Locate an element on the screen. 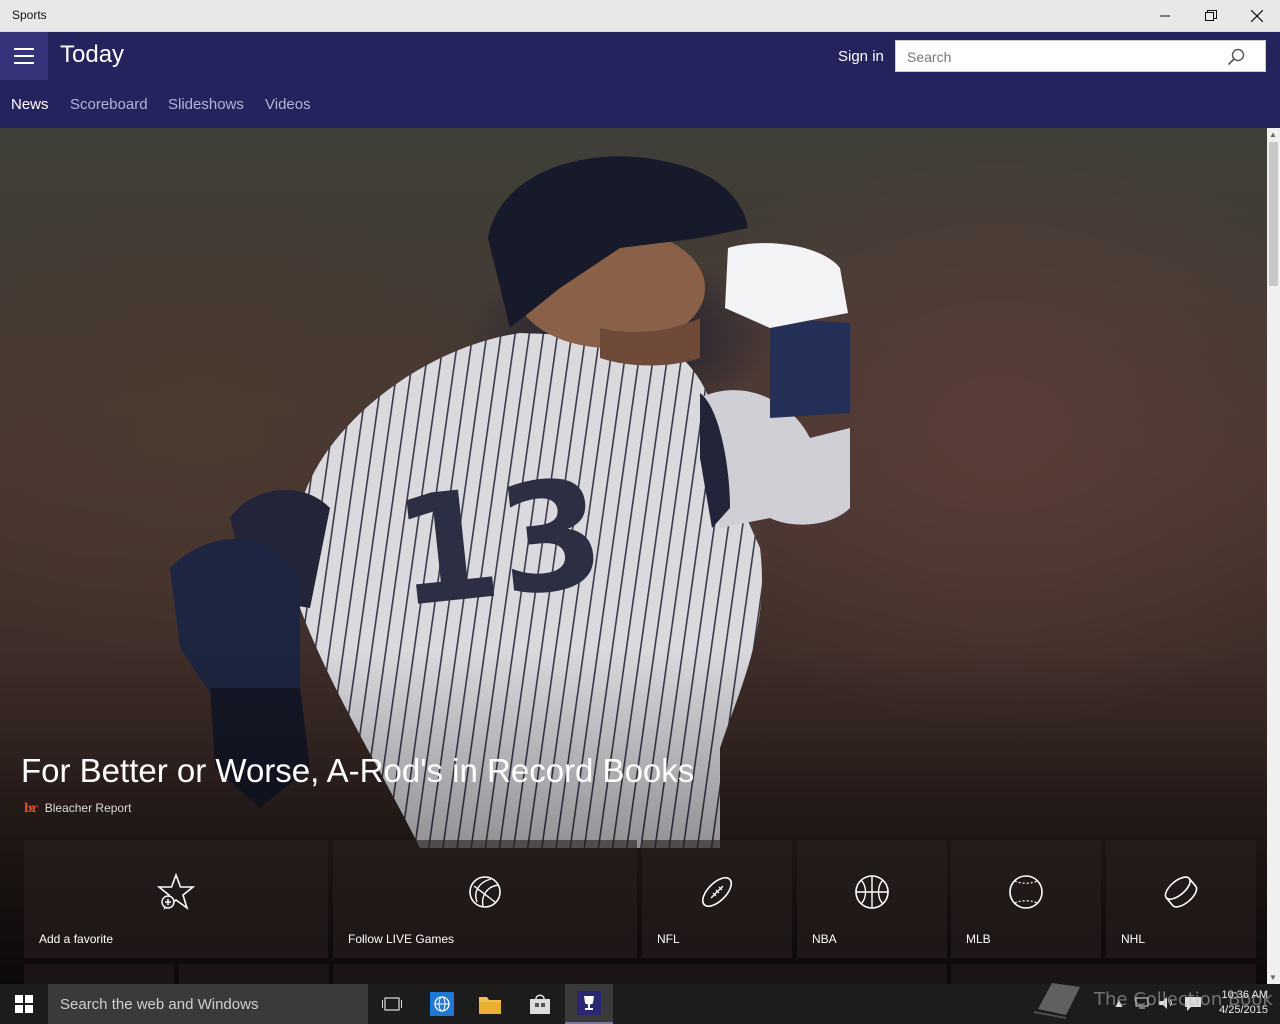  hockey-puck-icon is located at coordinates (1181, 892).